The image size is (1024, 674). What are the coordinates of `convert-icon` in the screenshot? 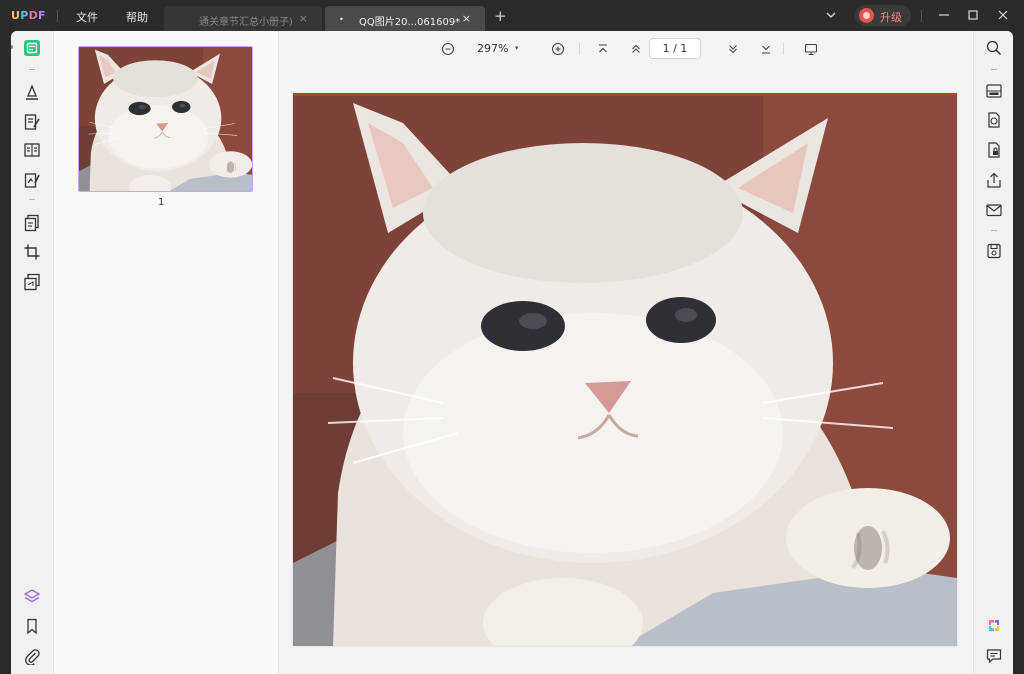 It's located at (32, 282).